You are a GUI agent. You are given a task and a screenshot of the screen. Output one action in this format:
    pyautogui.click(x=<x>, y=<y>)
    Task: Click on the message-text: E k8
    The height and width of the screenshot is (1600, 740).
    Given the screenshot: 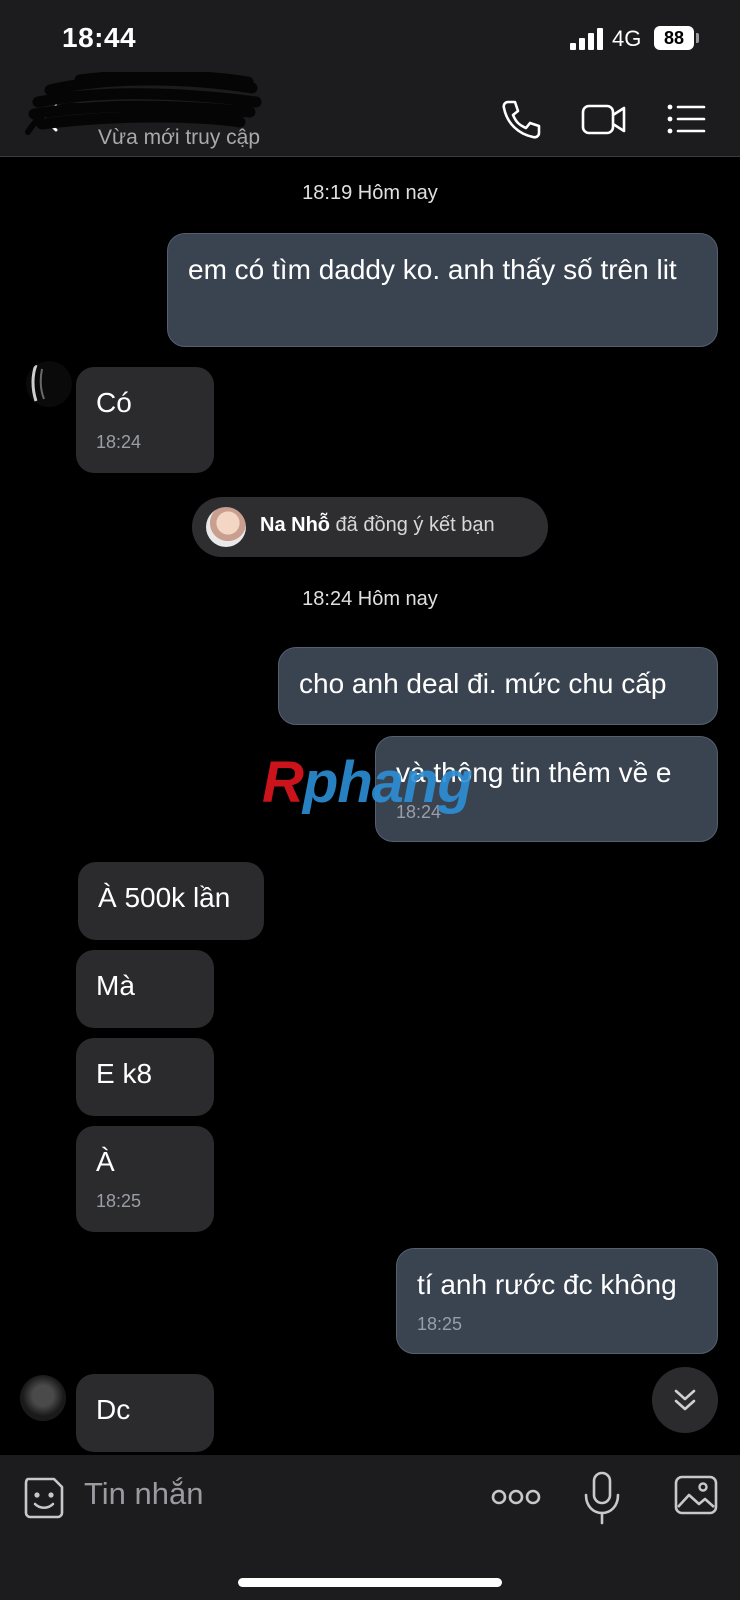 What is the action you would take?
    pyautogui.click(x=124, y=1073)
    